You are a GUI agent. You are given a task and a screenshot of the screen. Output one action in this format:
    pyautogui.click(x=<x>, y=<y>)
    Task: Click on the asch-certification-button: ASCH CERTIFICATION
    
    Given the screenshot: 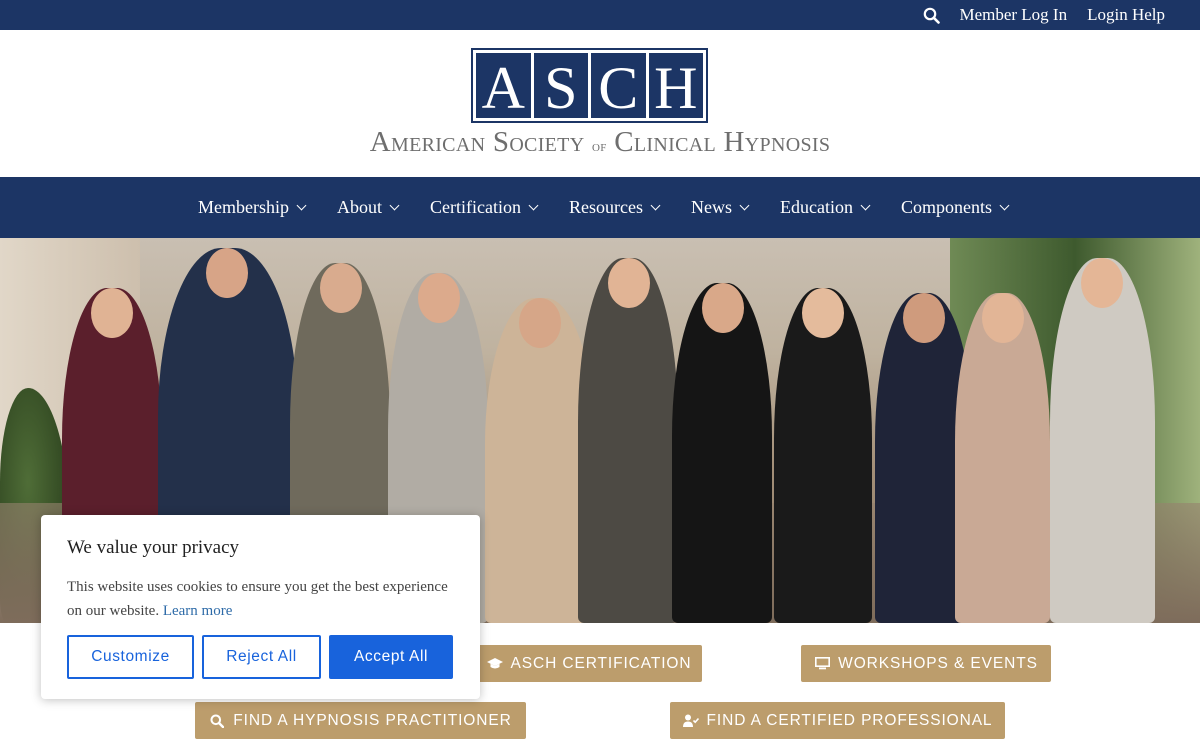 What is the action you would take?
    pyautogui.click(x=589, y=663)
    